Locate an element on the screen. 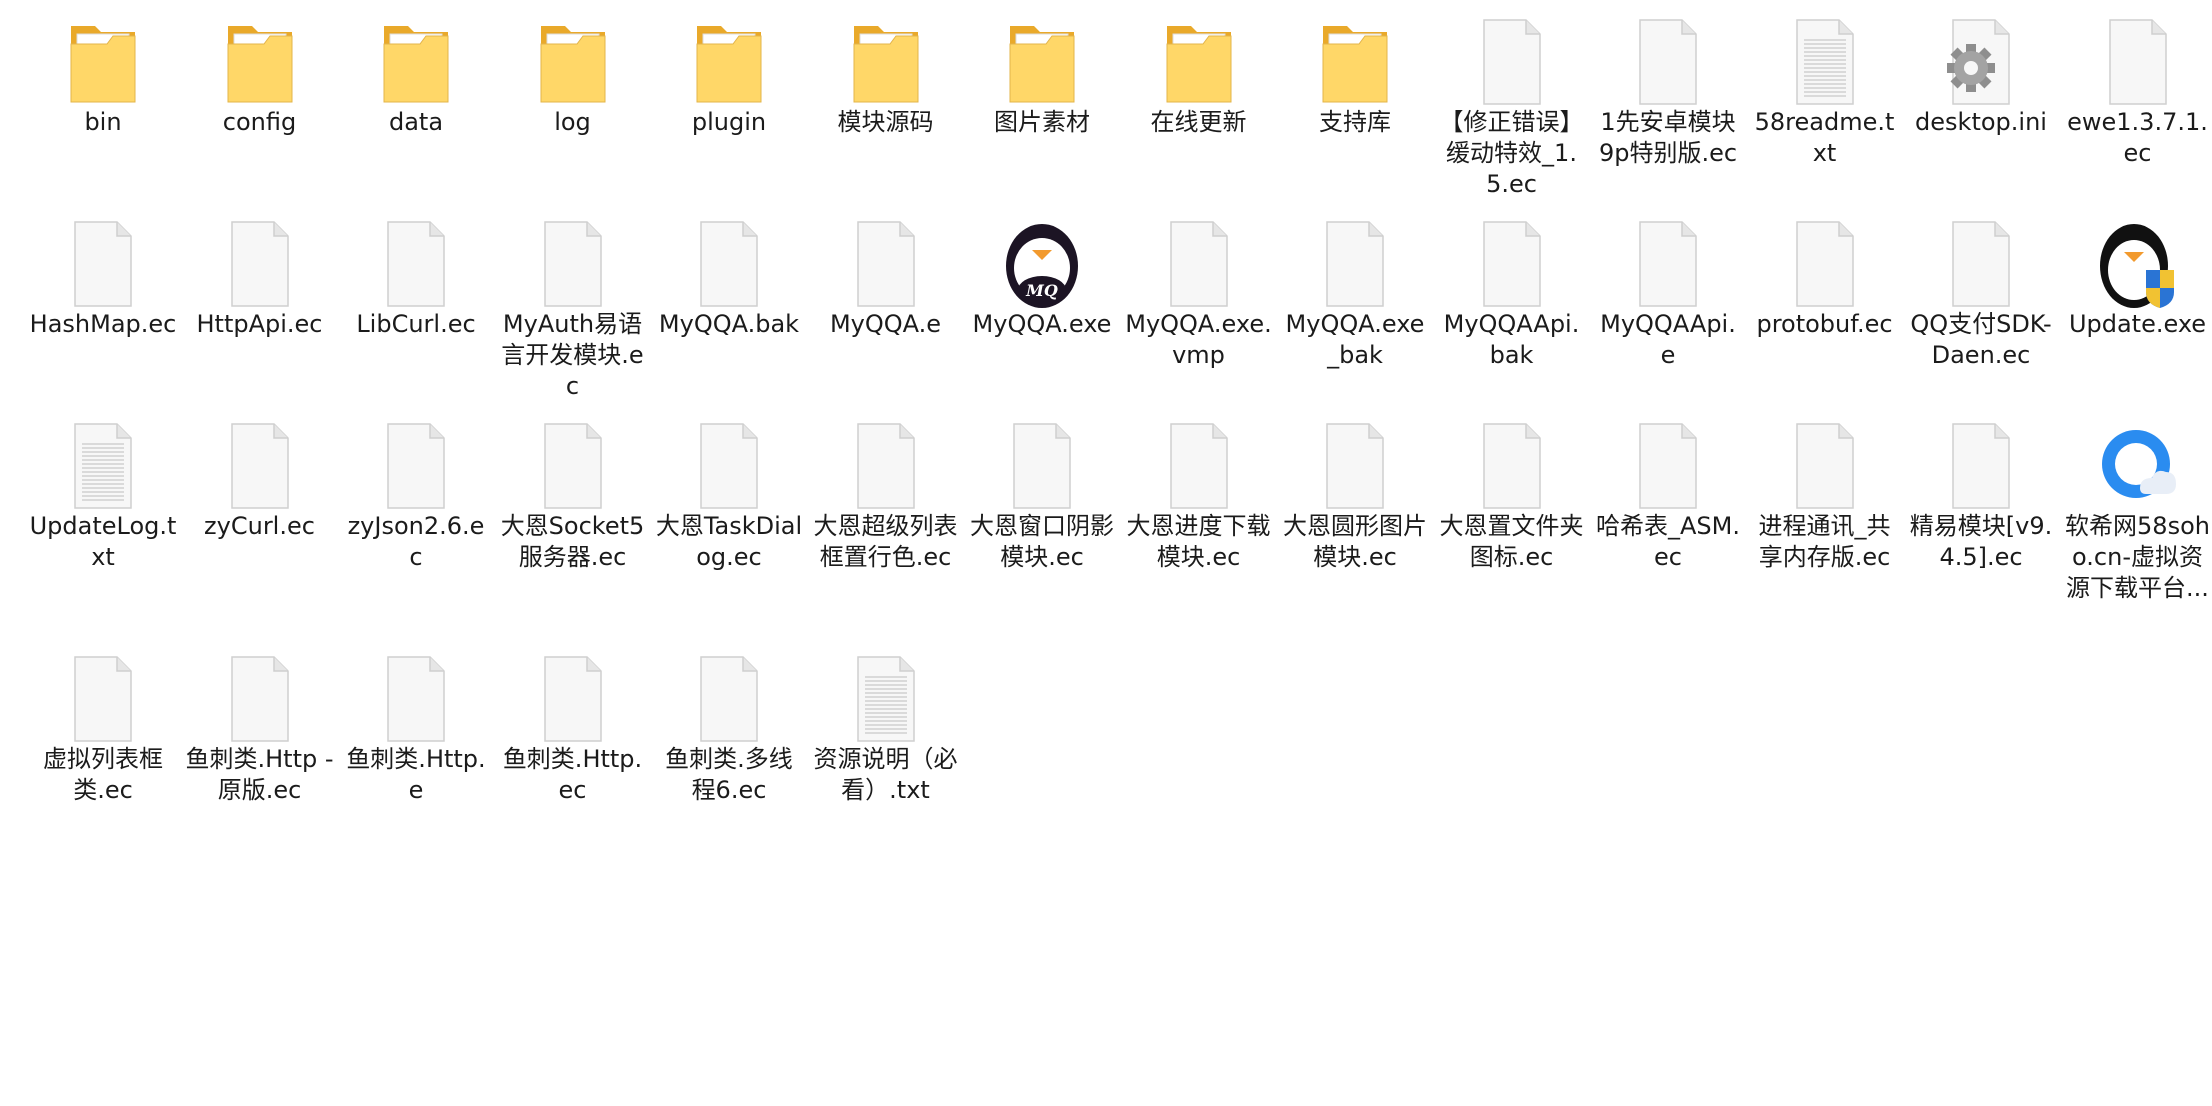 The height and width of the screenshot is (1106, 2212). file-name-label: HttpApi.ec is located at coordinates (259, 324).